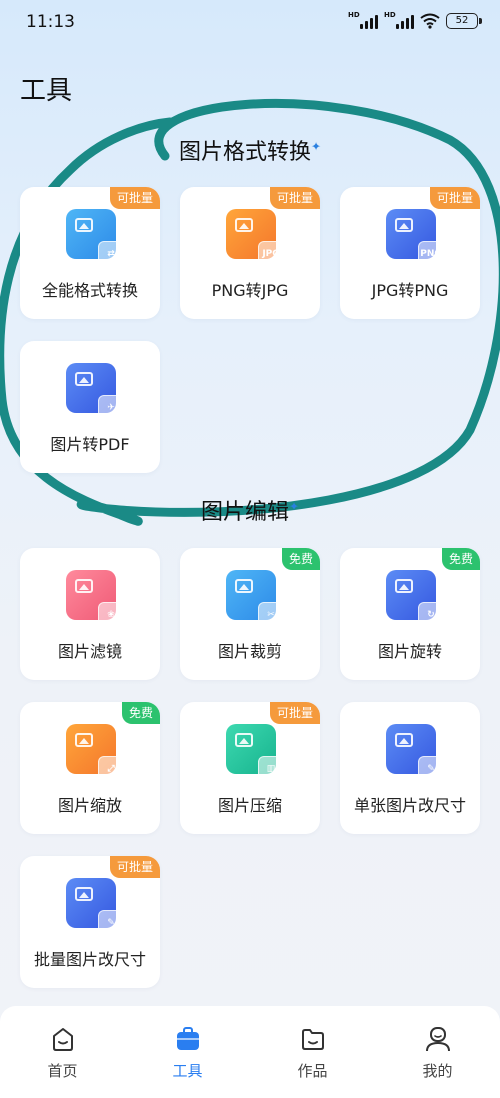 This screenshot has width=500, height=1098. Describe the element at coordinates (50, 22) in the screenshot. I see `status-time: 11:13` at that location.